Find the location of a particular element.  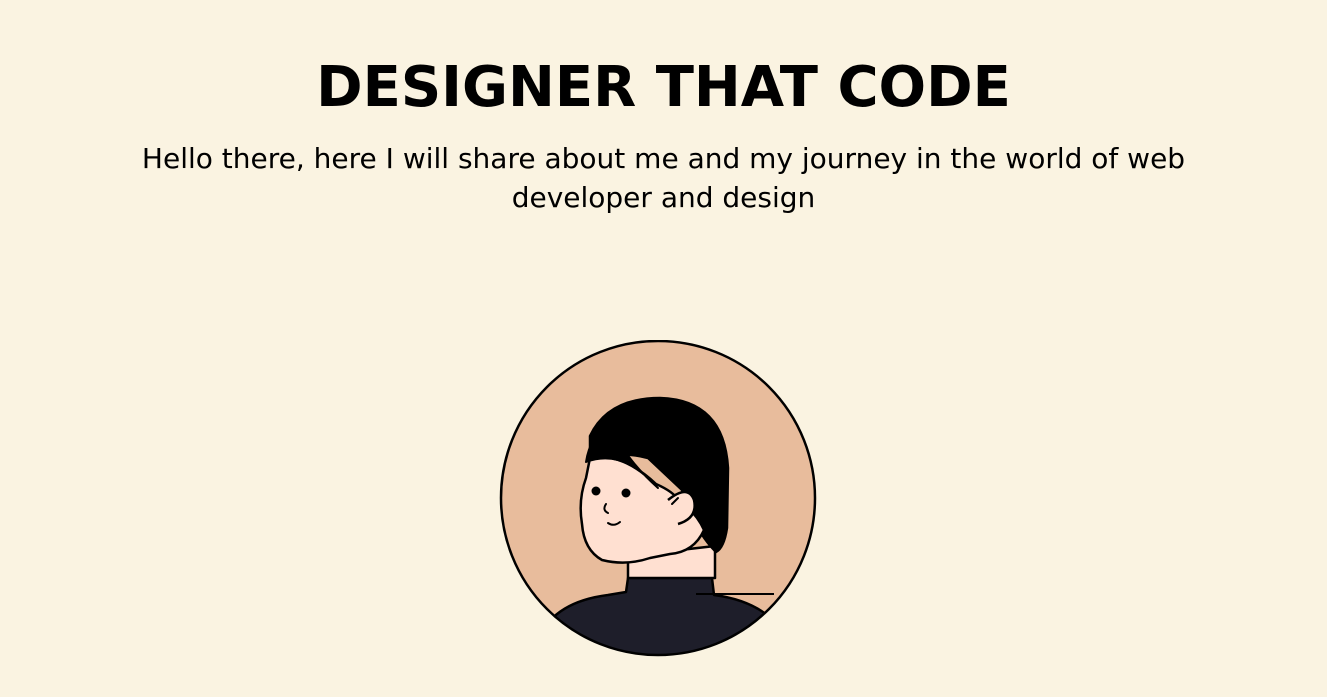

person-avatar-icon is located at coordinates (658, 498).